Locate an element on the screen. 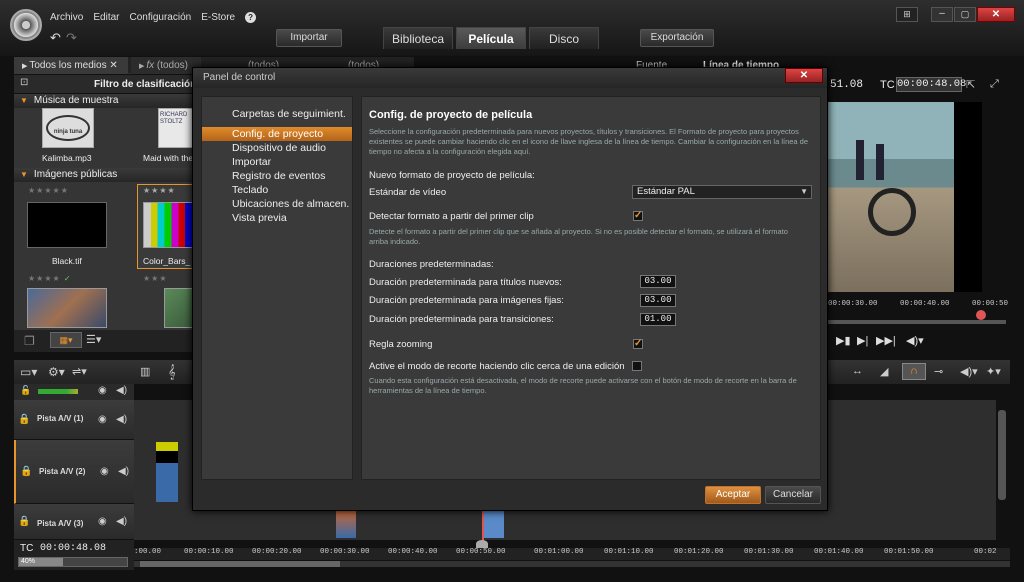  track-header-3: 🔒 Pista A/V (3) ◉ ◀) is located at coordinates (74, 522).